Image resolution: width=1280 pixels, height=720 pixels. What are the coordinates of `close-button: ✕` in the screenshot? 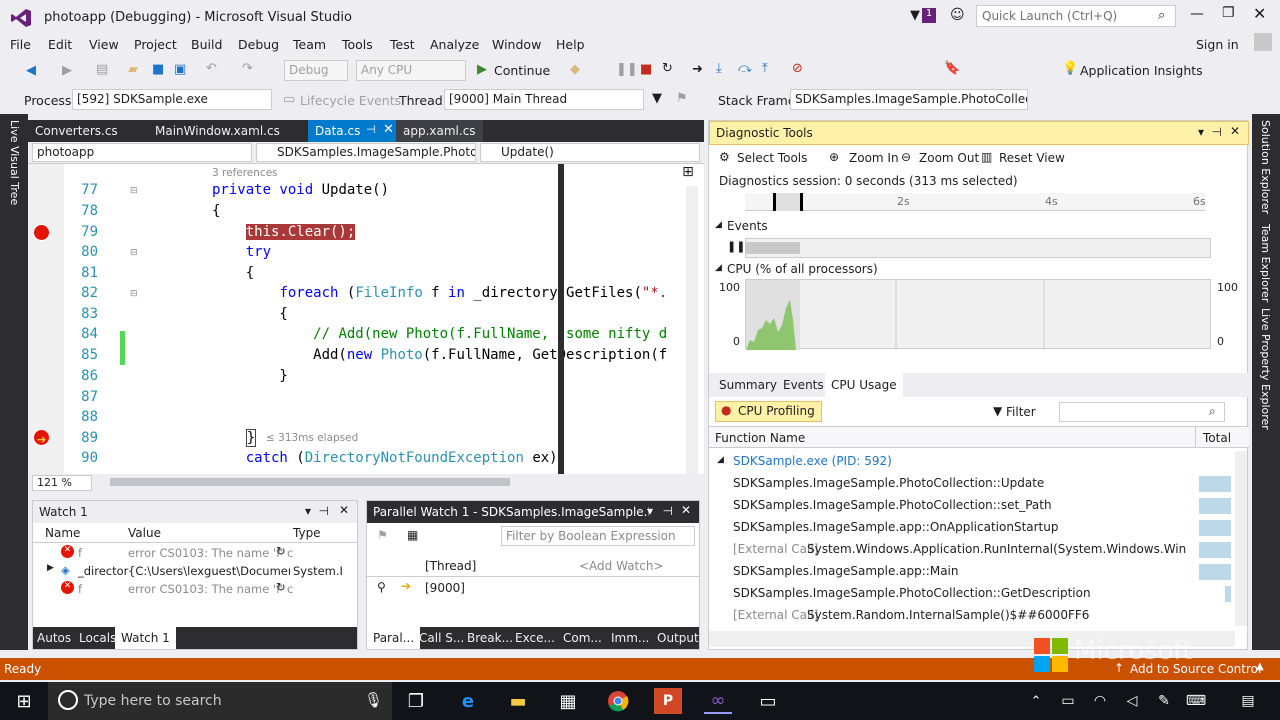 It's located at (1259, 13).